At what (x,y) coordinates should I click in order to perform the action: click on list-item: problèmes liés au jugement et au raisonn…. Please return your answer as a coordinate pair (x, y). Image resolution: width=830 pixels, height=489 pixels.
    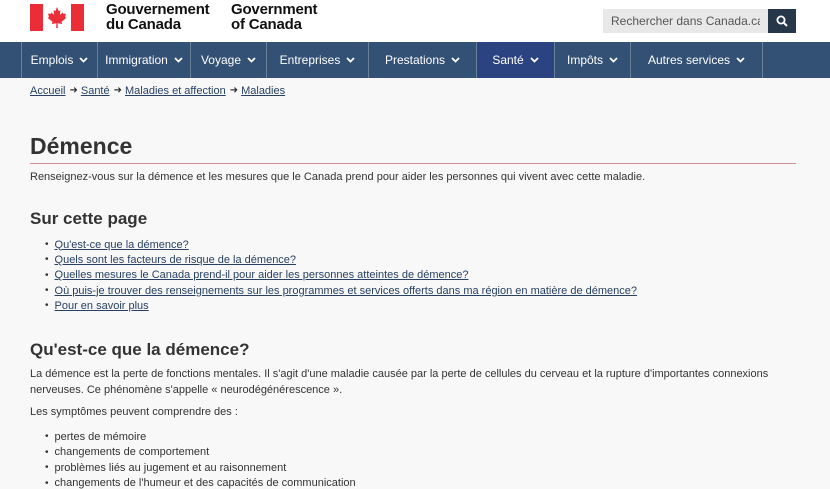
    Looking at the image, I should click on (200, 468).